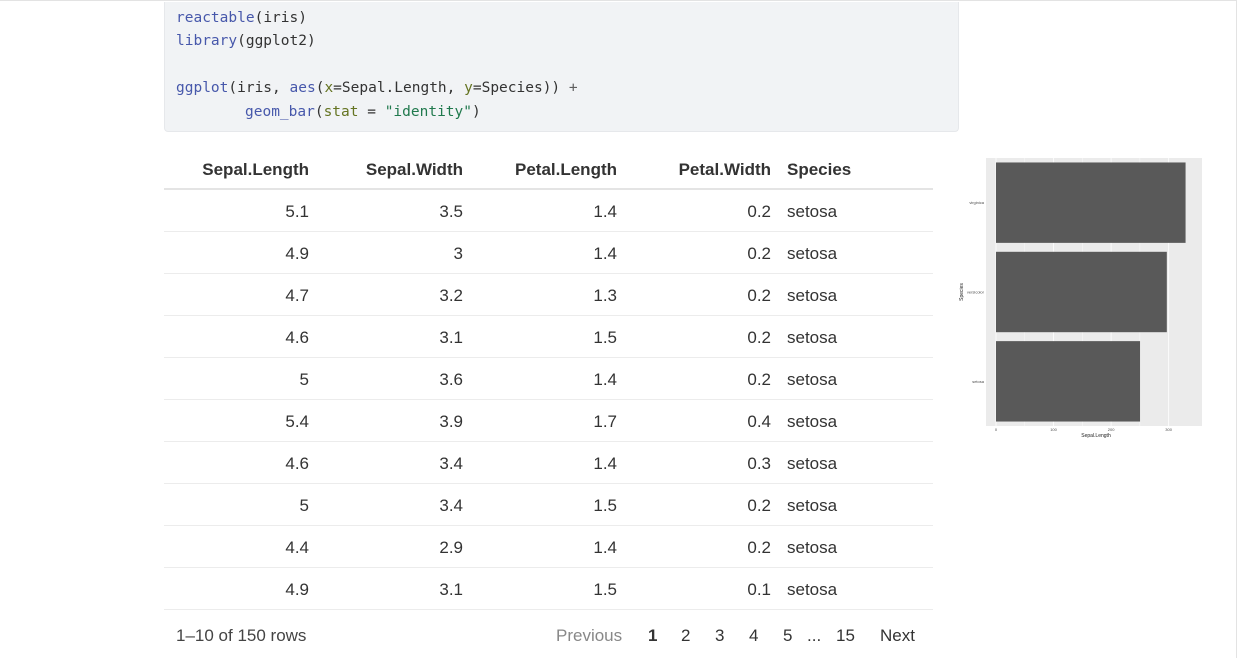 The width and height of the screenshot is (1238, 659). What do you see at coordinates (255, 170) in the screenshot?
I see `header-sepal-length: Sepal.Length` at bounding box center [255, 170].